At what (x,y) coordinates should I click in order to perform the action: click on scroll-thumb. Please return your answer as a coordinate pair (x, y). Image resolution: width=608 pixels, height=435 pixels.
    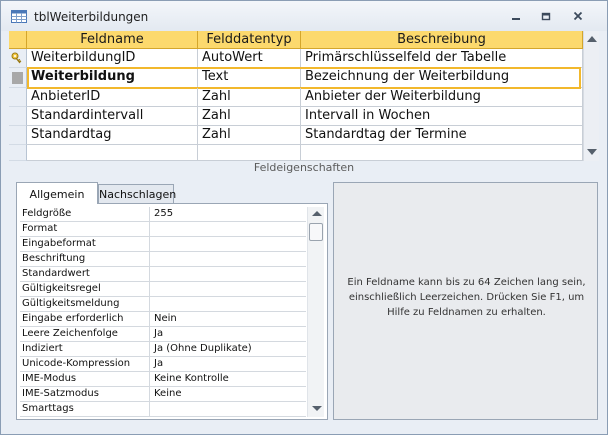
    Looking at the image, I should click on (316, 232).